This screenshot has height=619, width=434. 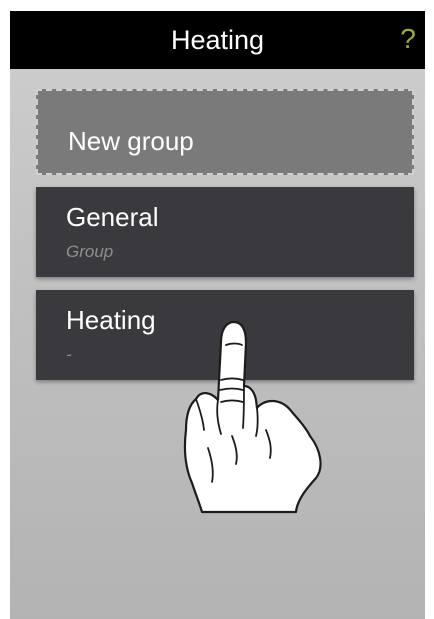 I want to click on help-button: ?, so click(x=408, y=40).